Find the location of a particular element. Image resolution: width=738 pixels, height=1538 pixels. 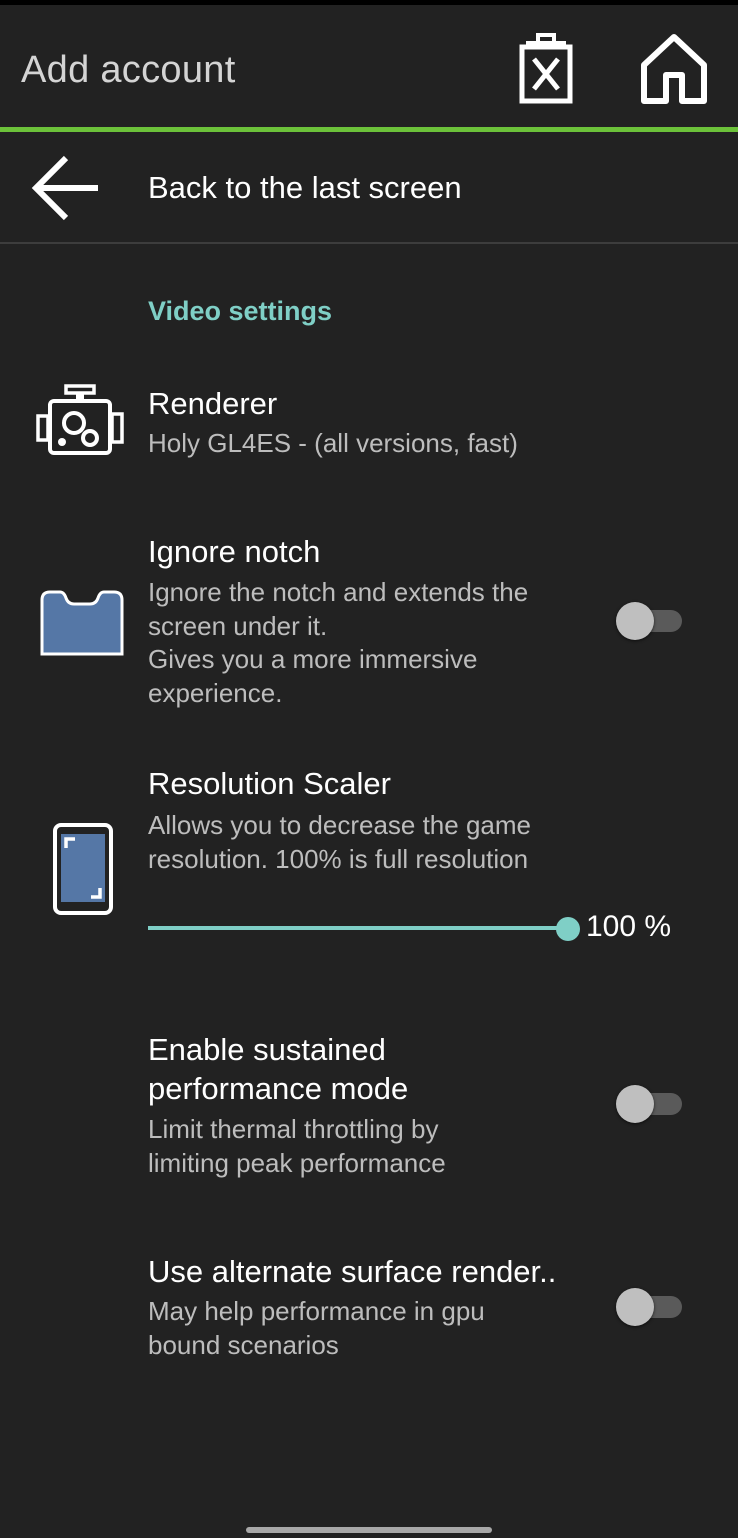

summary-line: Allows you to decrease the game is located at coordinates (339, 825).